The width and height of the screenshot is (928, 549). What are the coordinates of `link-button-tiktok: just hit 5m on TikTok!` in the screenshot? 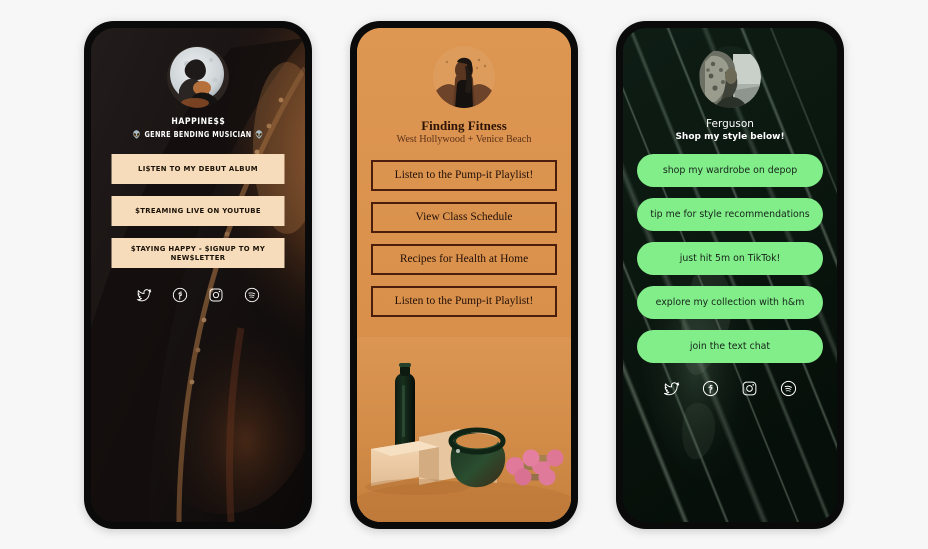 It's located at (730, 259).